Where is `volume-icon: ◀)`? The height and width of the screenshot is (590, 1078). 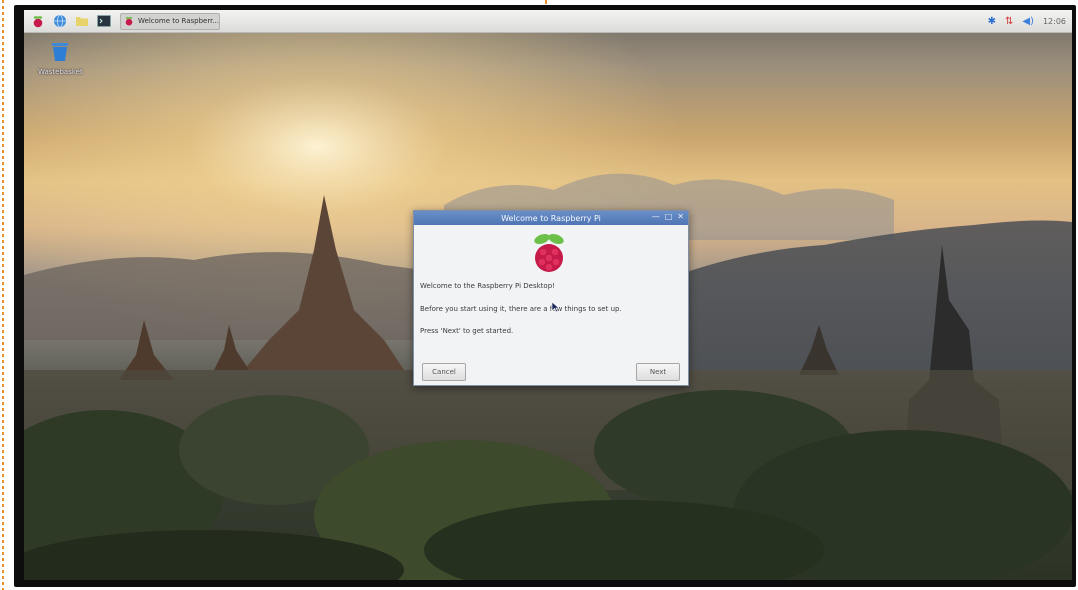
volume-icon: ◀) is located at coordinates (1028, 21).